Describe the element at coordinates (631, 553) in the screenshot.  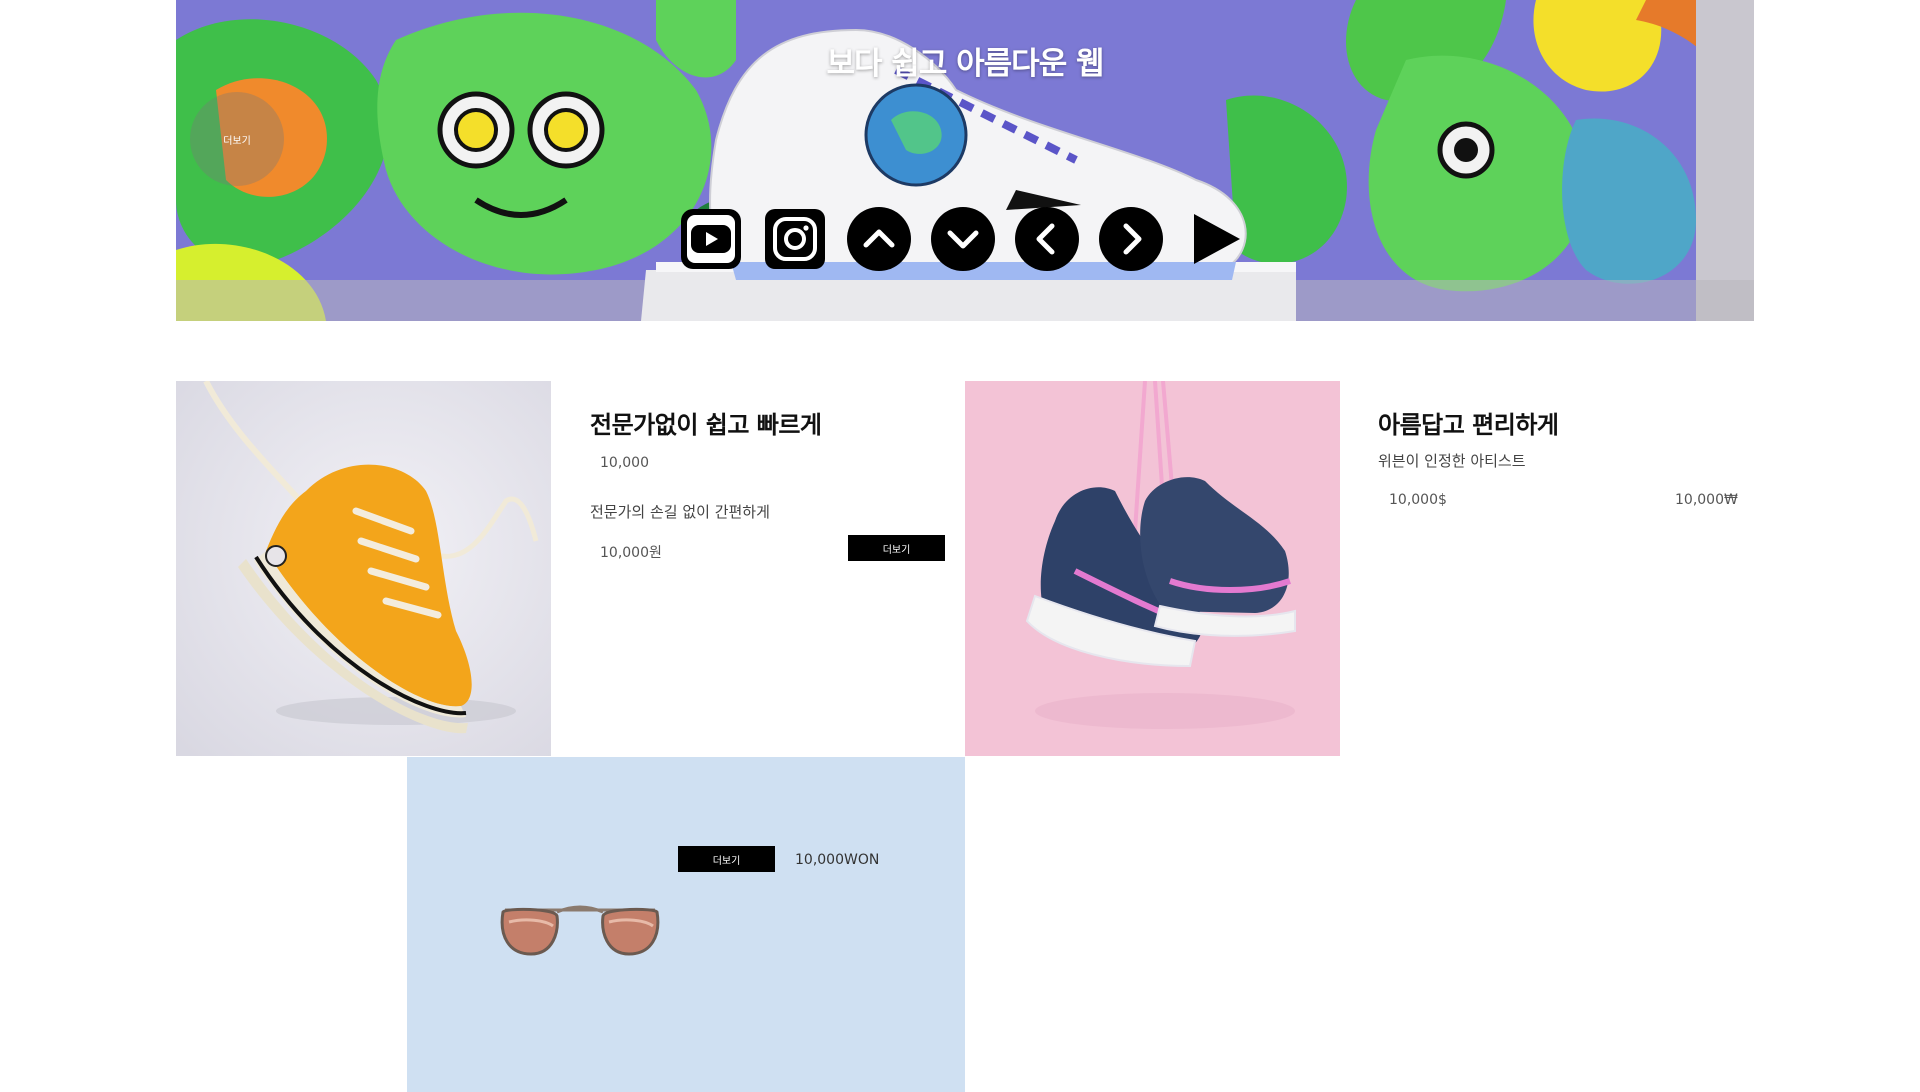
I see `card1-price-bottom: 10,000원` at that location.